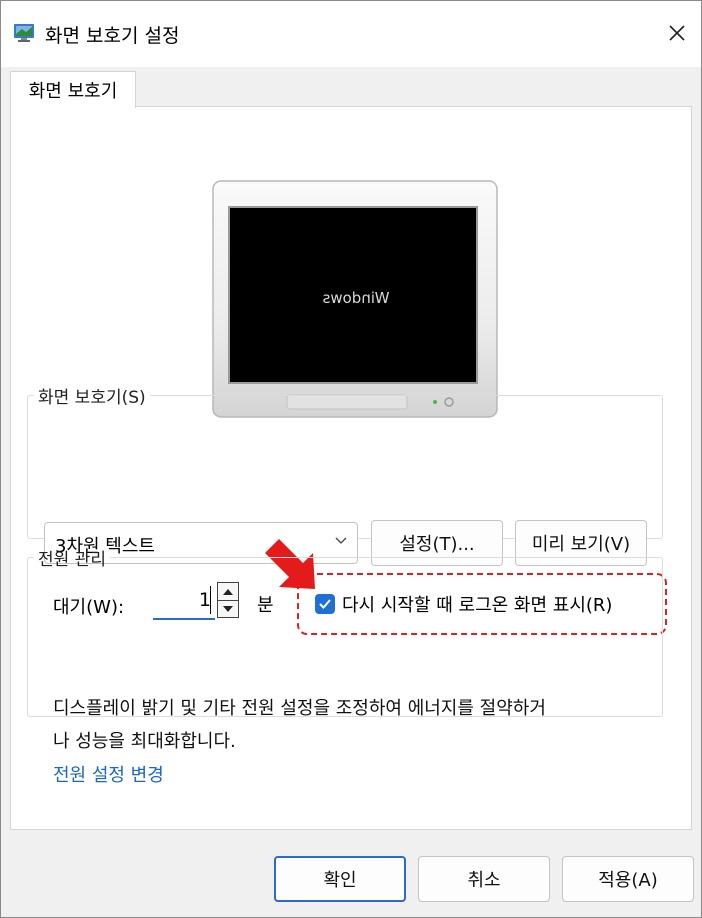  Describe the element at coordinates (72, 560) in the screenshot. I see `power-group-label: 전원 관리` at that location.